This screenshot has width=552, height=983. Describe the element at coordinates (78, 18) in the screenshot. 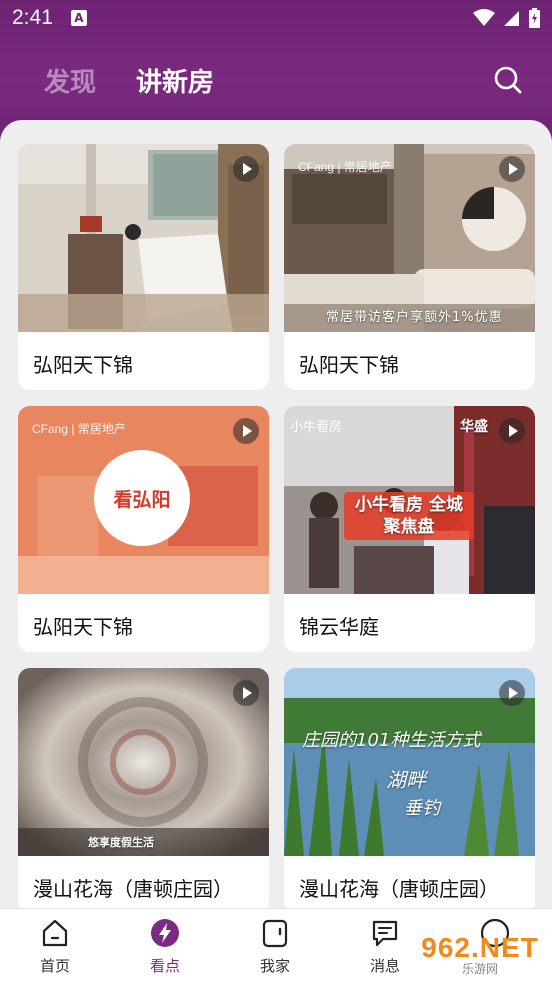

I see `notification-a-icon: A` at that location.